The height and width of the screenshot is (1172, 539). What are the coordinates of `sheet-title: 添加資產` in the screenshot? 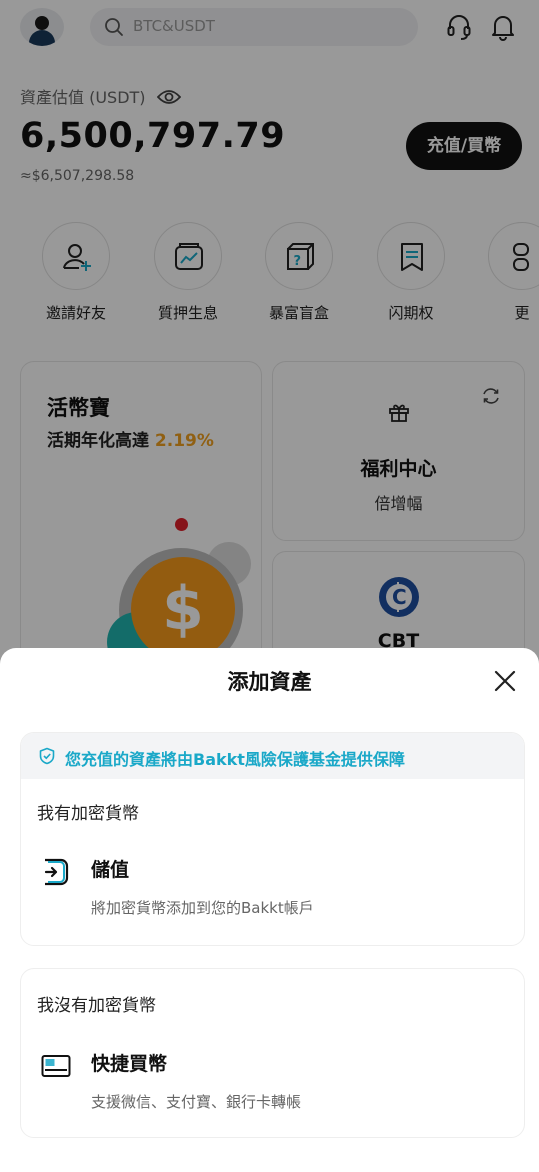 It's located at (269, 682).